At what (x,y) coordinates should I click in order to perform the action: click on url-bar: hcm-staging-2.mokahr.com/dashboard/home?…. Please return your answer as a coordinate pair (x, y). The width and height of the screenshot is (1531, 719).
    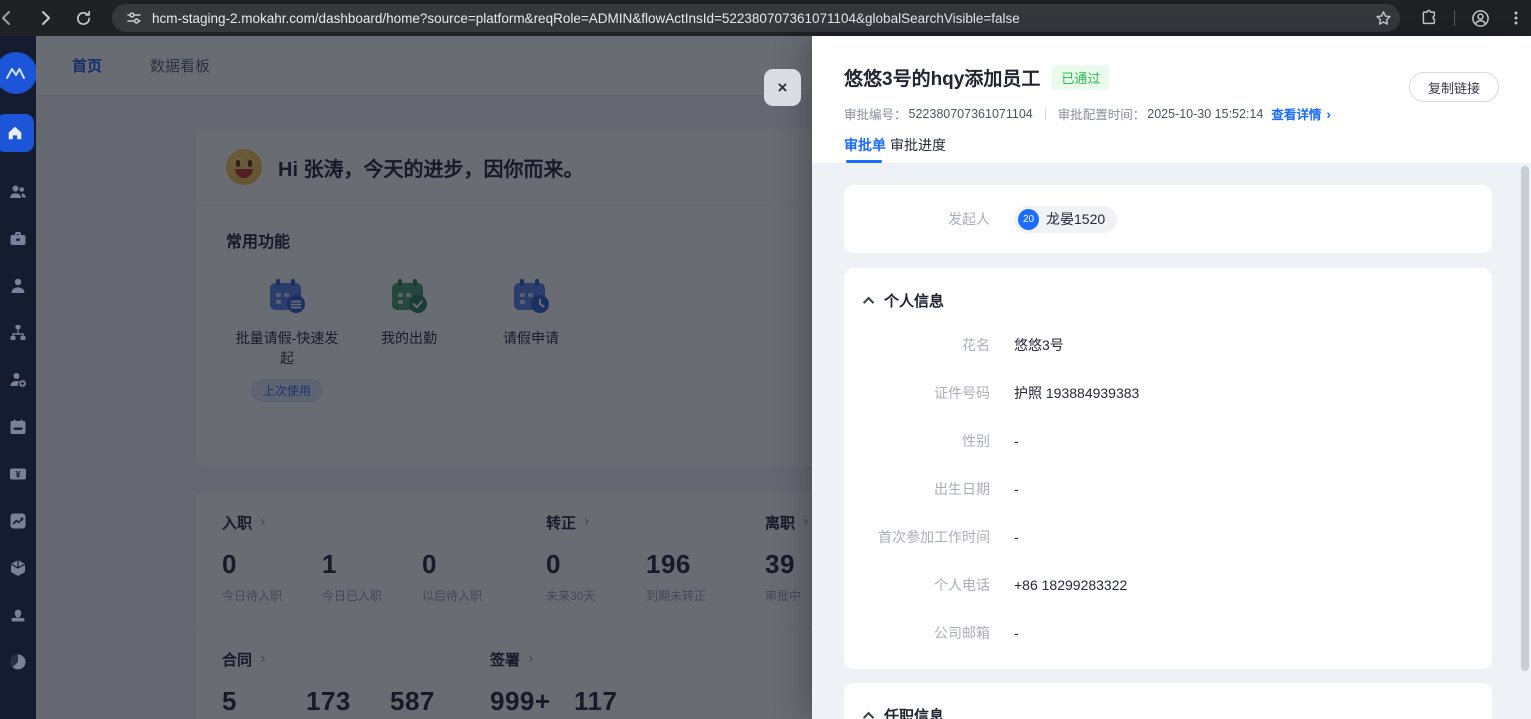
    Looking at the image, I should click on (756, 18).